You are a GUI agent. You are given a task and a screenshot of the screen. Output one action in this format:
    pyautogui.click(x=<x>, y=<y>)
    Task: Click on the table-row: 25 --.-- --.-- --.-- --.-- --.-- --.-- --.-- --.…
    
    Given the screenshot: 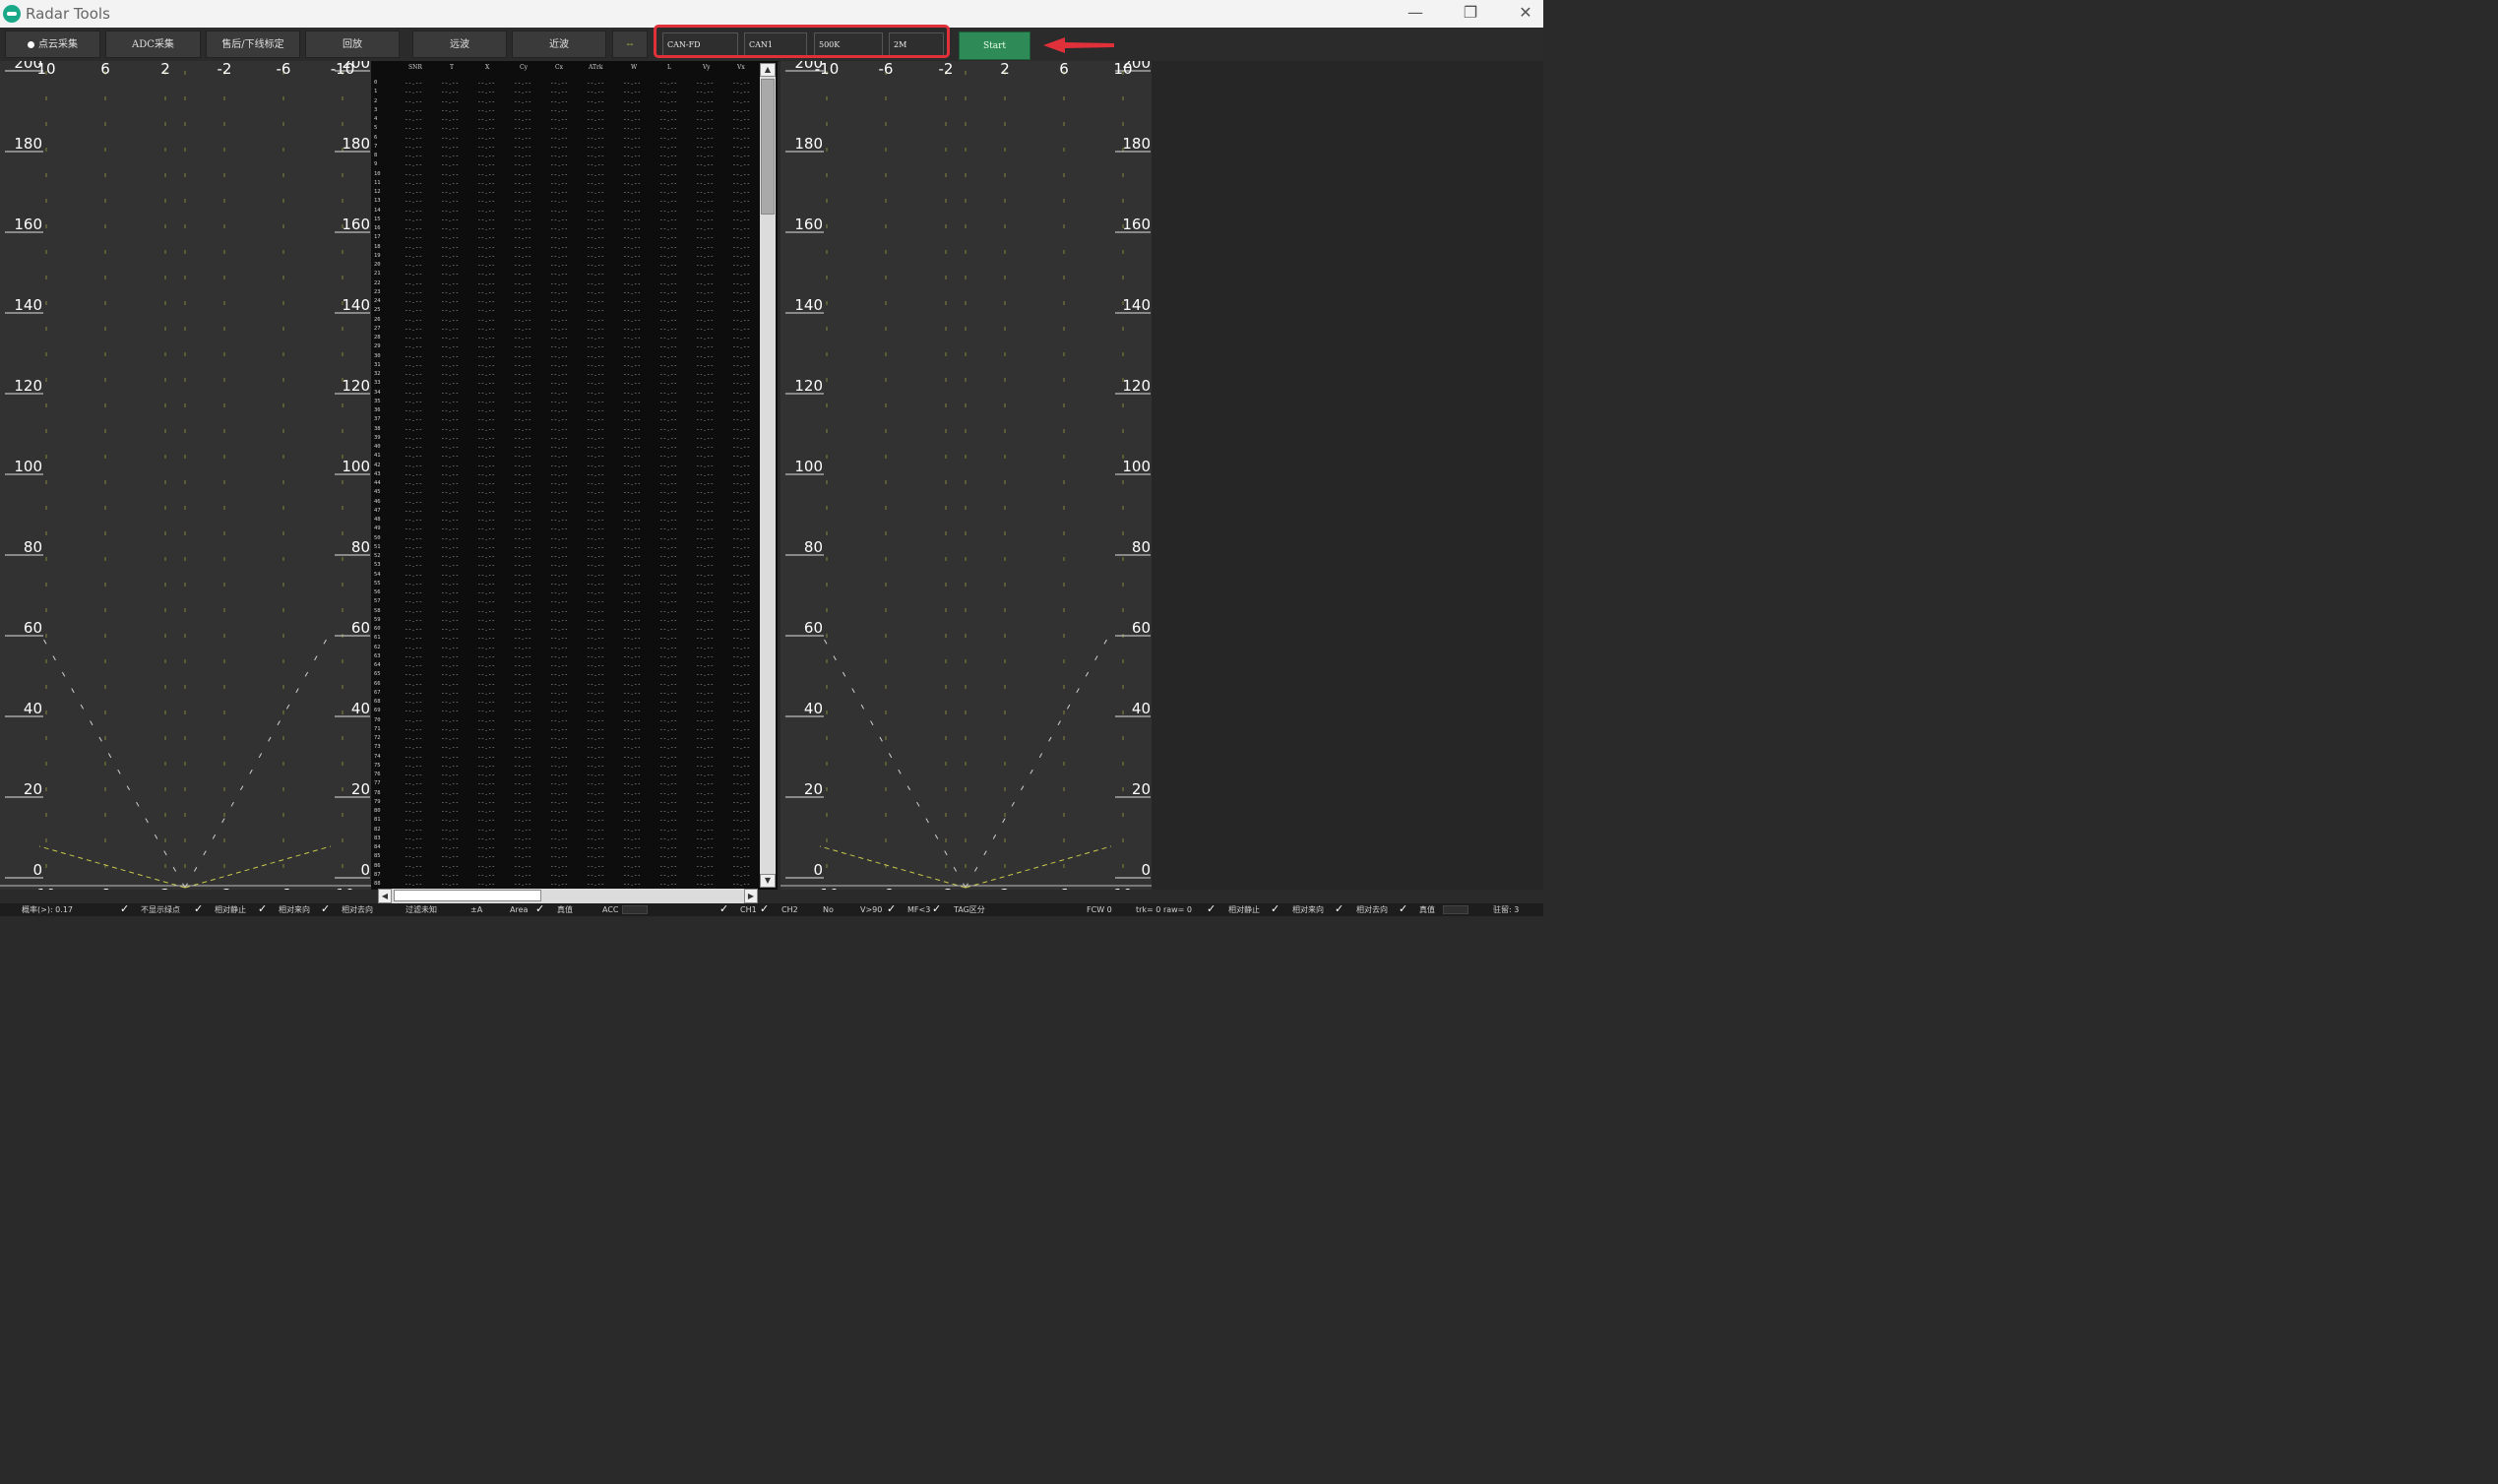 What is the action you would take?
    pyautogui.click(x=565, y=311)
    